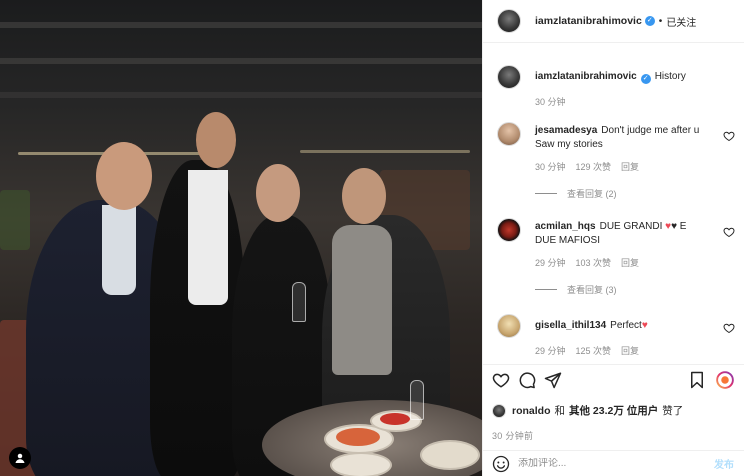 The width and height of the screenshot is (744, 476). Describe the element at coordinates (639, 350) in the screenshot. I see `comment-meta: 29 分钟 125 次赞 回复` at that location.